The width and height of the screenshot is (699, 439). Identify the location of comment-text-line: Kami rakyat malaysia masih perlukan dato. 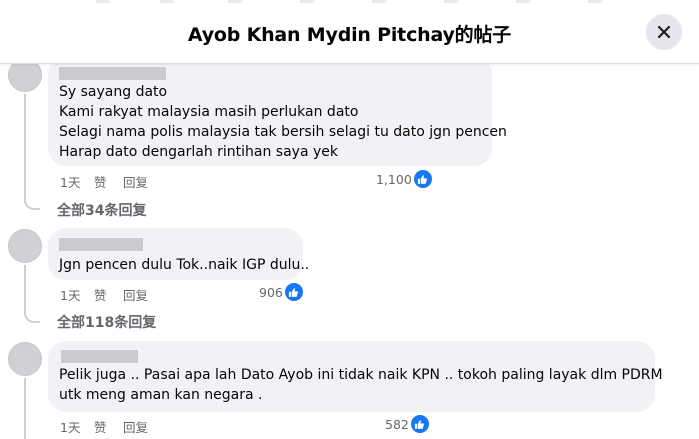
(209, 112).